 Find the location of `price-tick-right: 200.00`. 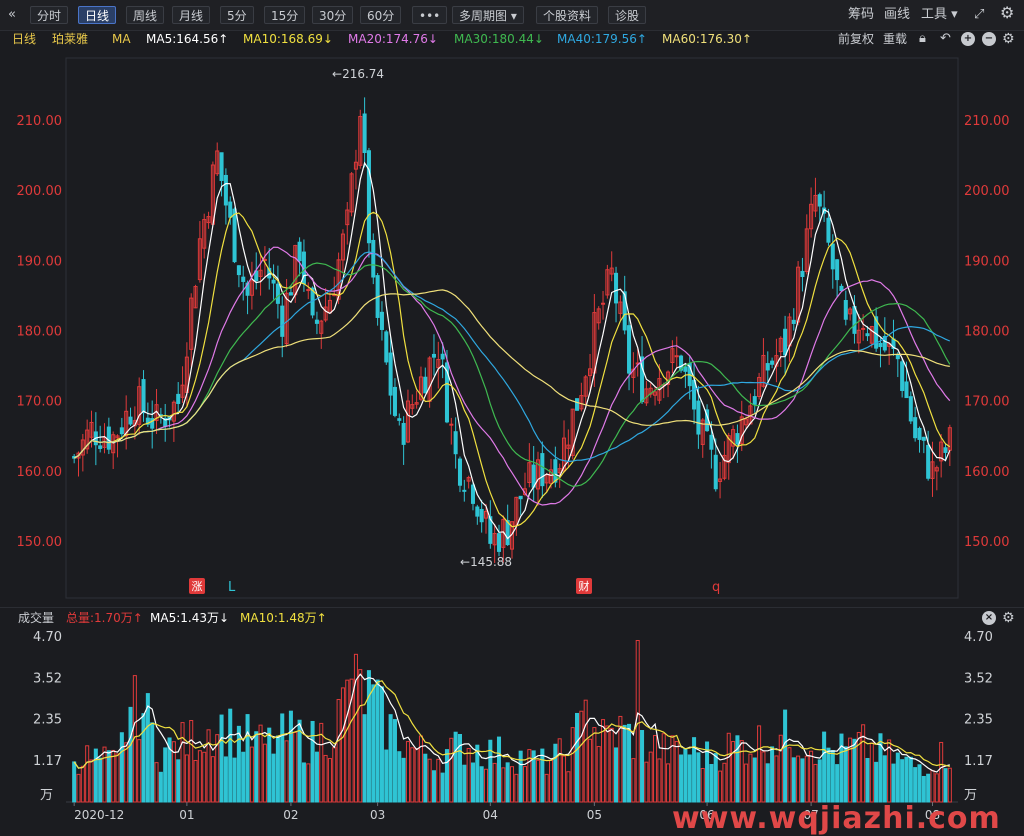

price-tick-right: 200.00 is located at coordinates (987, 191).